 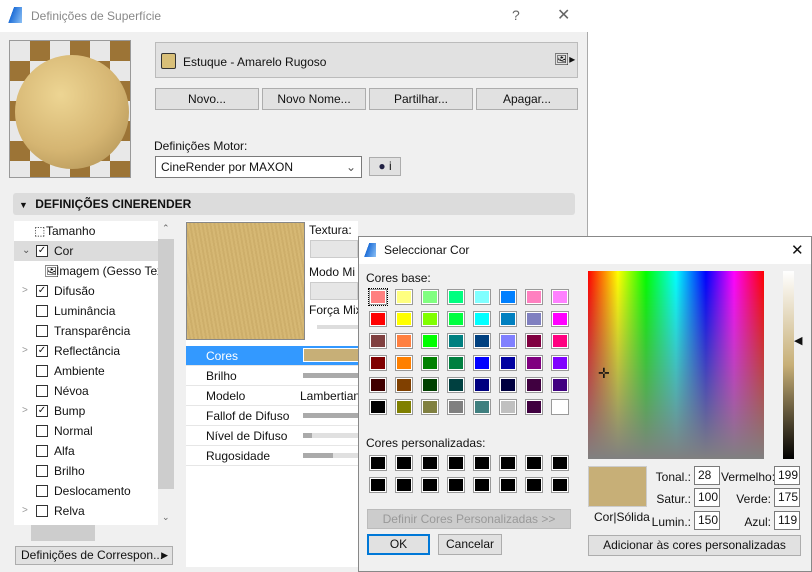 I want to click on property-row: Cores, so click(x=274, y=356).